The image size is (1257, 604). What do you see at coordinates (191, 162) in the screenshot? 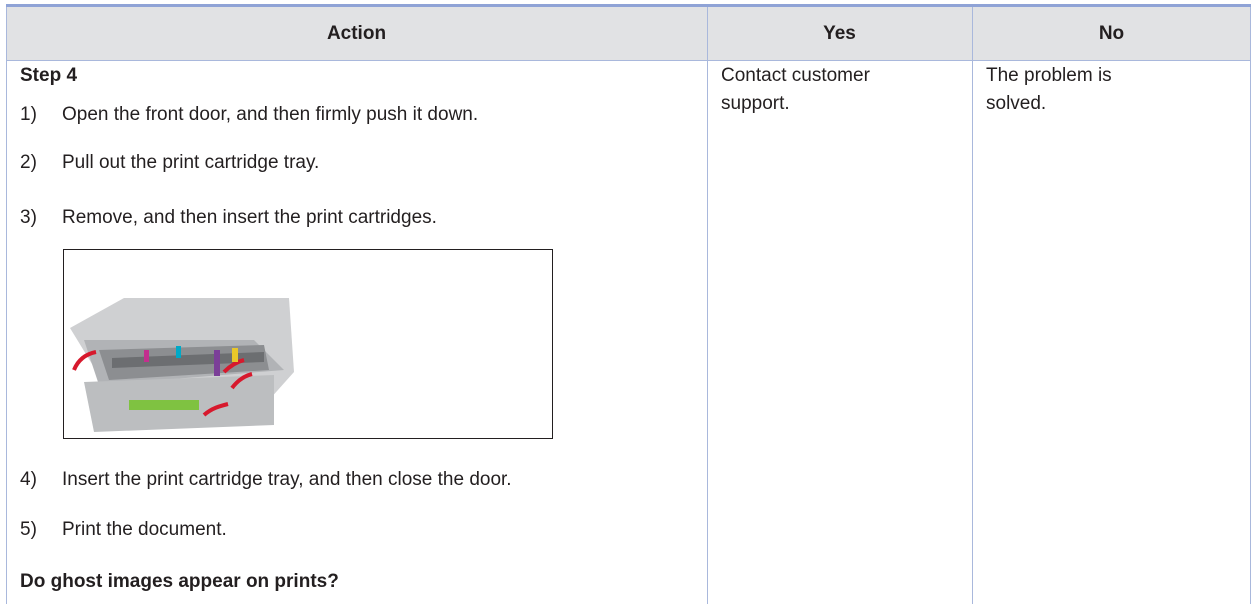
I see `list-item-text: Pull out the print cartridge tray.` at bounding box center [191, 162].